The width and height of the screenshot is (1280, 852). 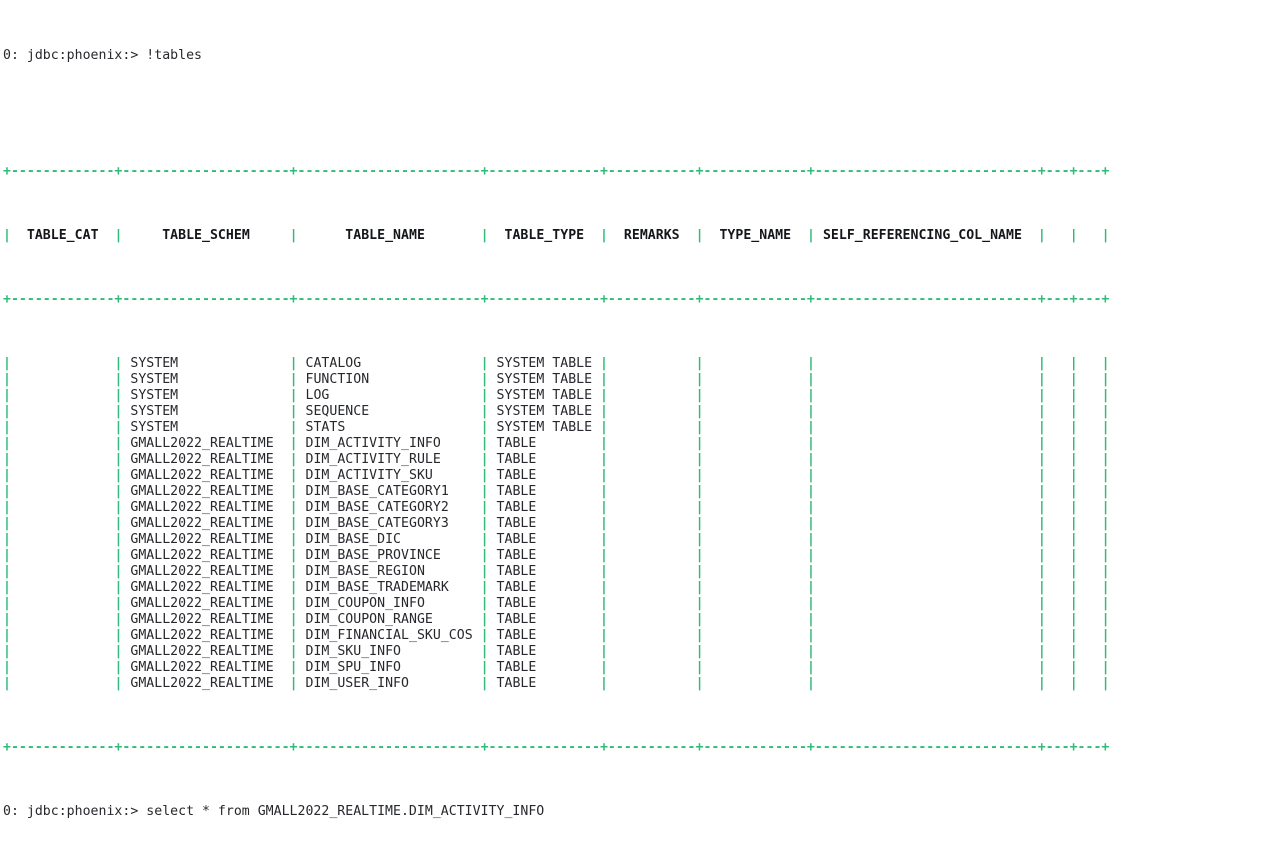 I want to click on table-cell: FUNCTION, so click(x=389, y=379).